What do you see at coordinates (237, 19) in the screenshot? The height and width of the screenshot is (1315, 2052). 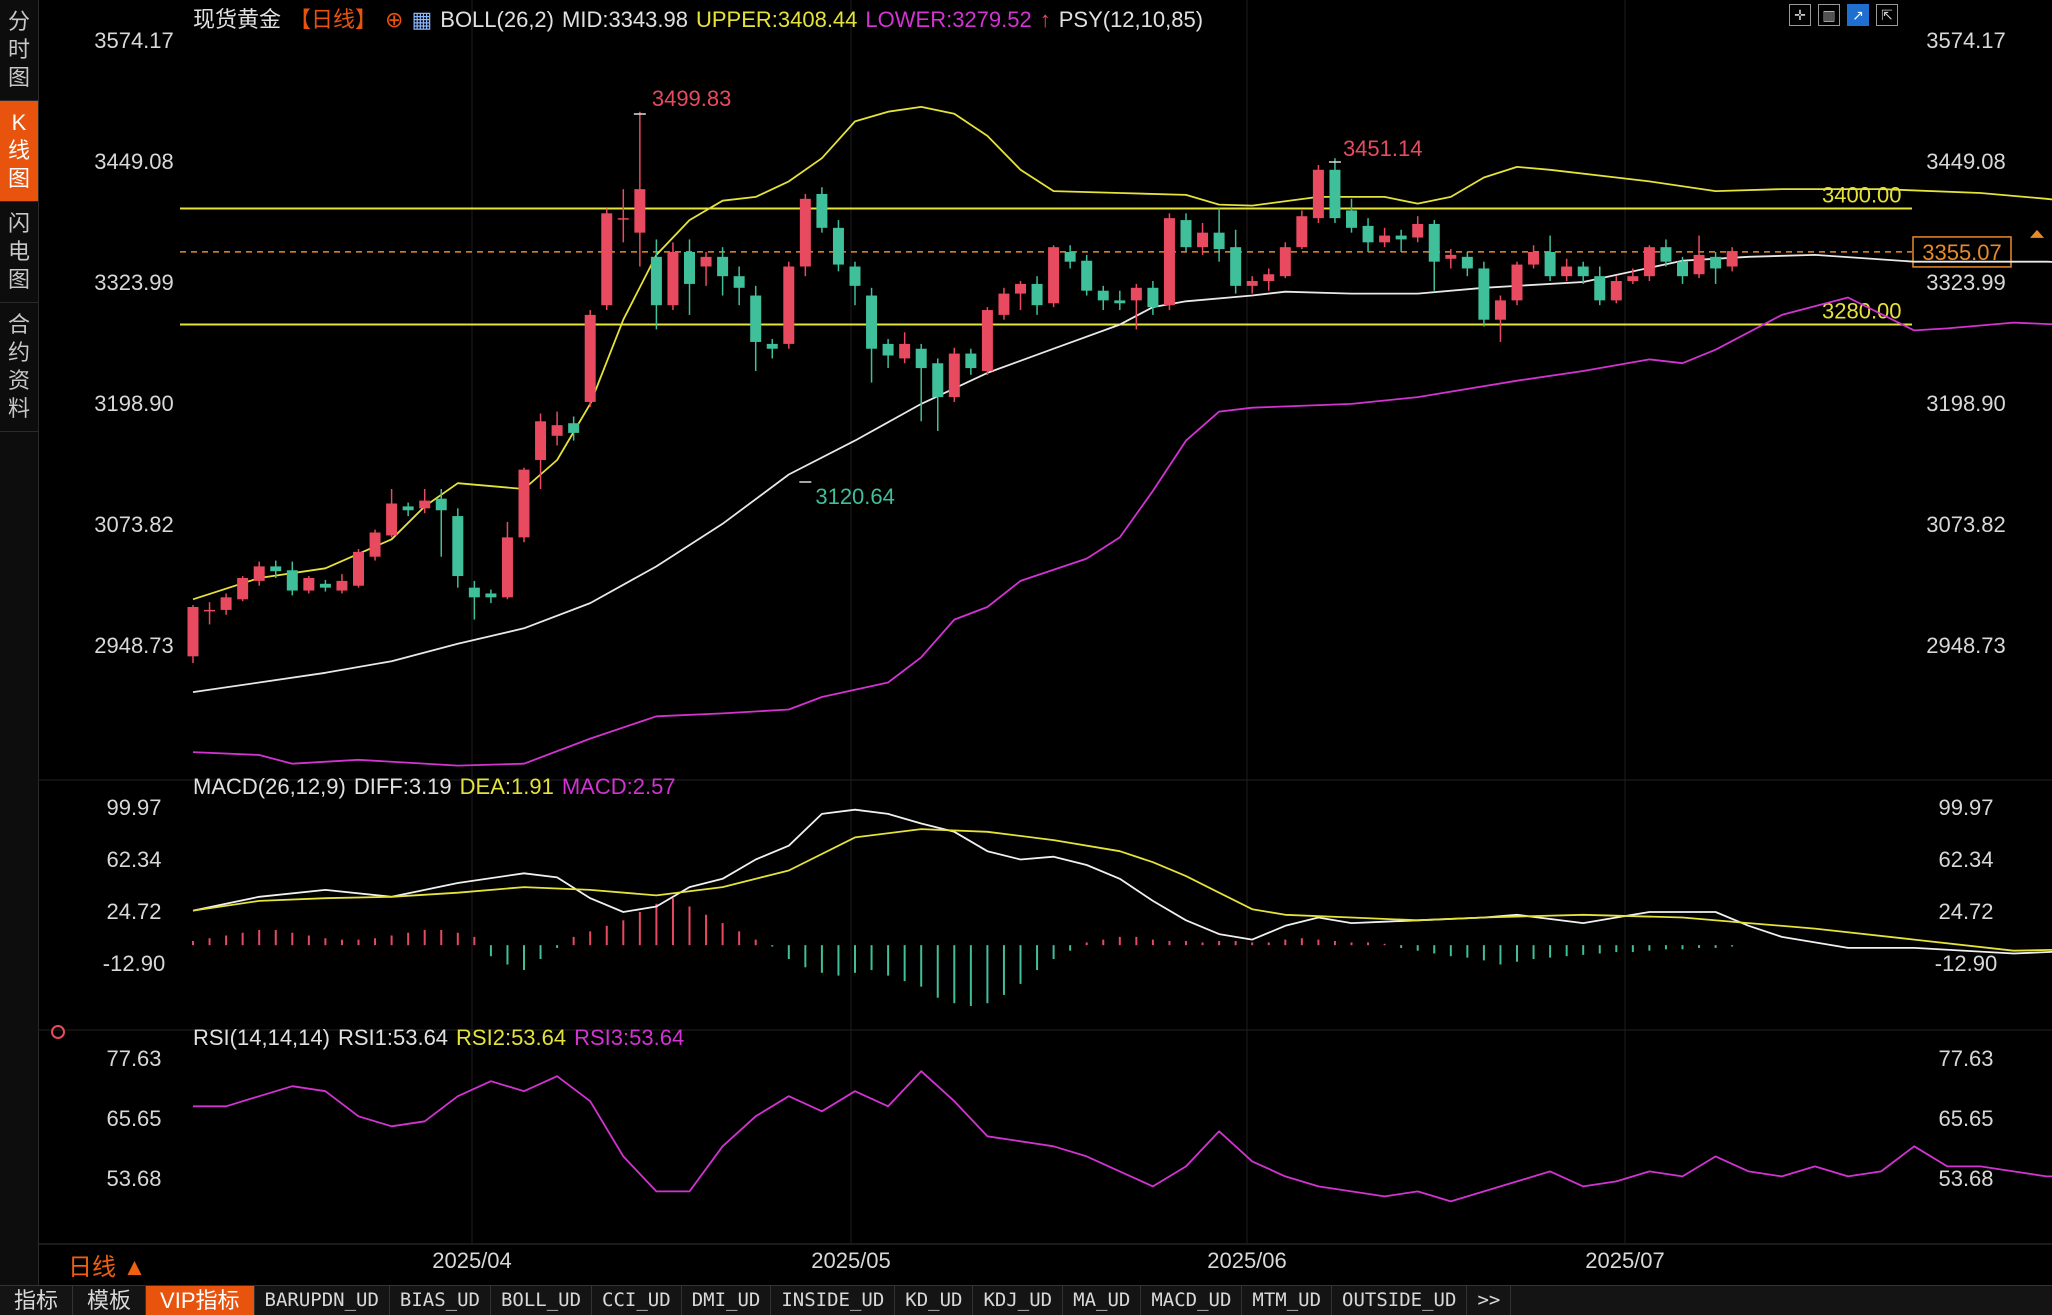 I see `instrument-name: 现货黄金` at bounding box center [237, 19].